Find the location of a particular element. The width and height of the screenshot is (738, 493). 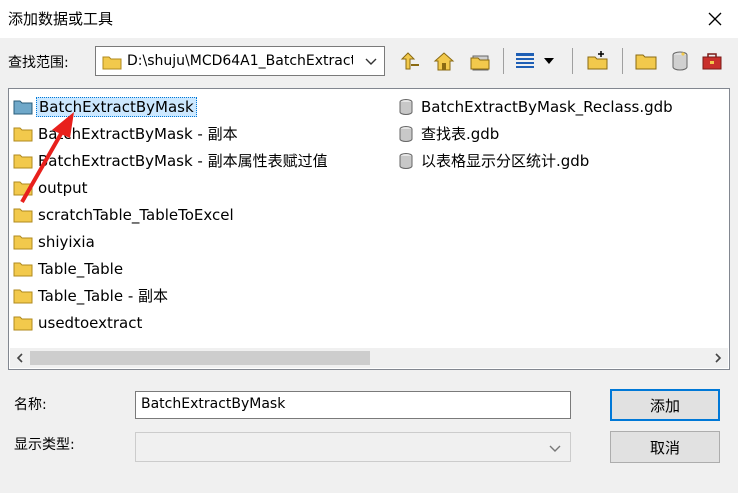

close-button is located at coordinates (715, 19).